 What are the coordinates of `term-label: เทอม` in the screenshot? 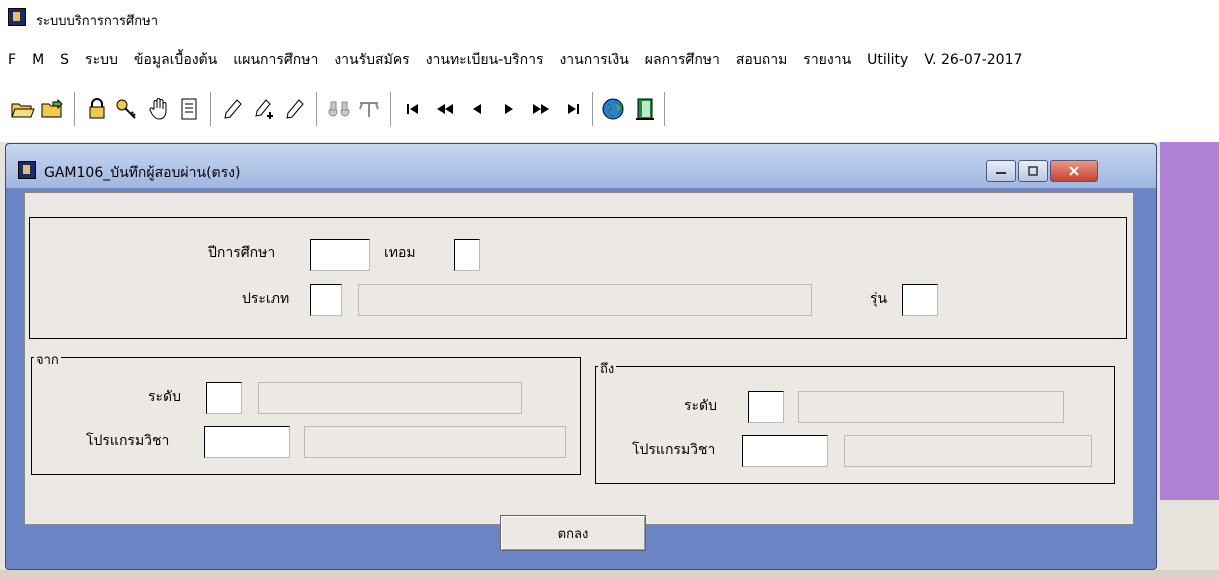 It's located at (400, 253).